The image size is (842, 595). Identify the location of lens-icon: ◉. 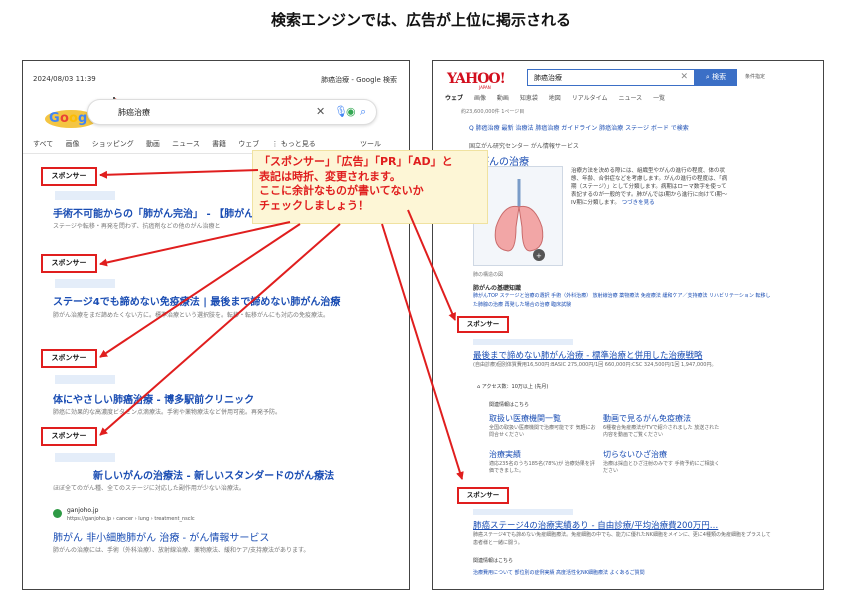
(351, 111).